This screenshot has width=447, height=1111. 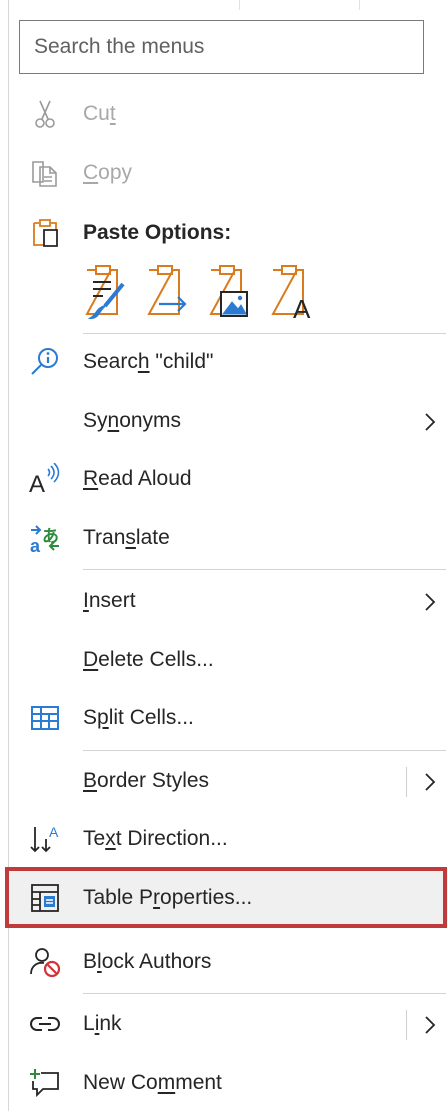 What do you see at coordinates (45, 233) in the screenshot?
I see `clipboard-icon` at bounding box center [45, 233].